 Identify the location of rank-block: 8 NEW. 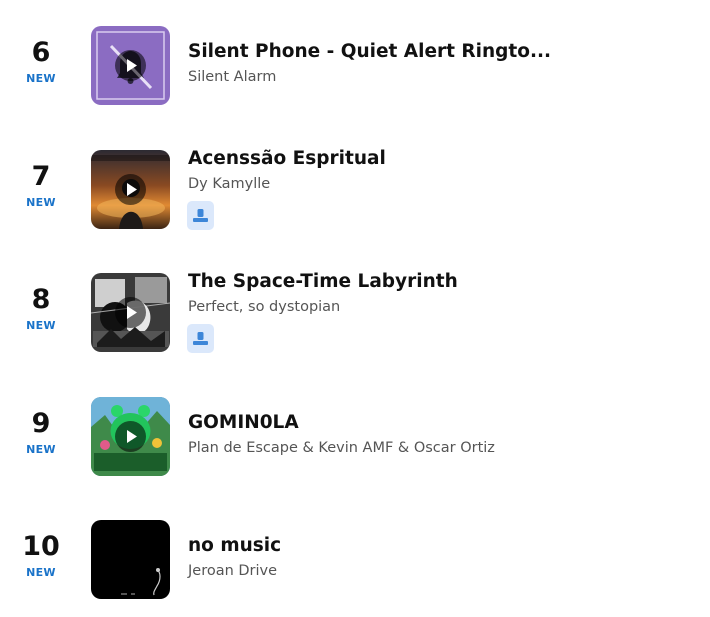
(41, 308).